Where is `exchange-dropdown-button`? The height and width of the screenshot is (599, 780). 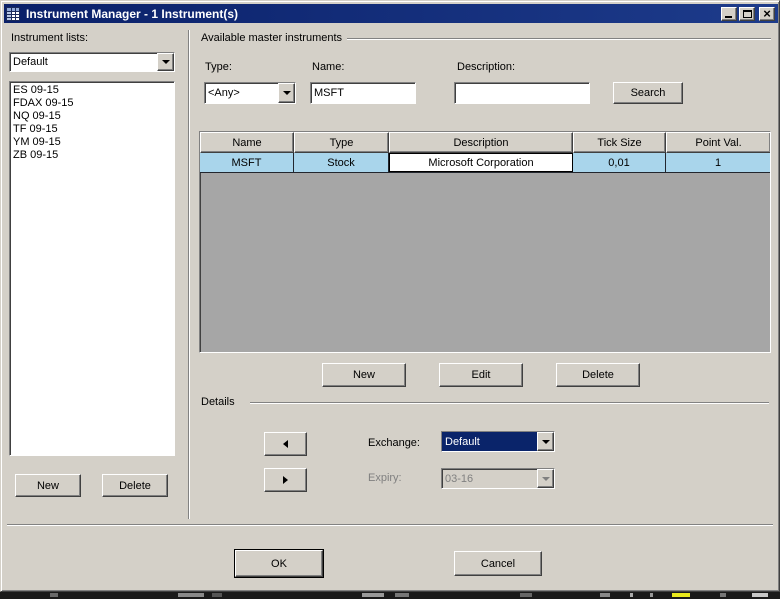 exchange-dropdown-button is located at coordinates (545, 441).